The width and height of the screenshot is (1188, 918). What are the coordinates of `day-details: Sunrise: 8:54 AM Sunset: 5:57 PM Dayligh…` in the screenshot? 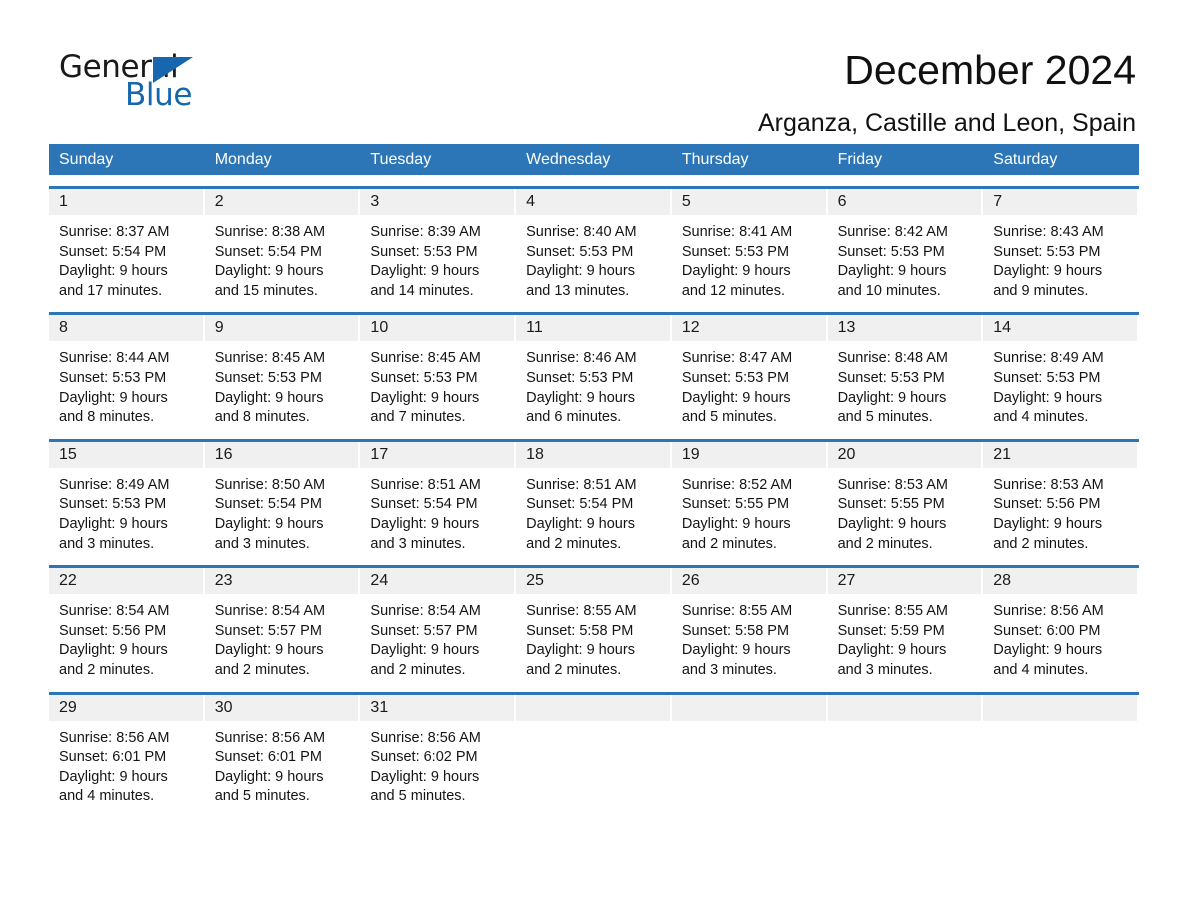 It's located at (283, 637).